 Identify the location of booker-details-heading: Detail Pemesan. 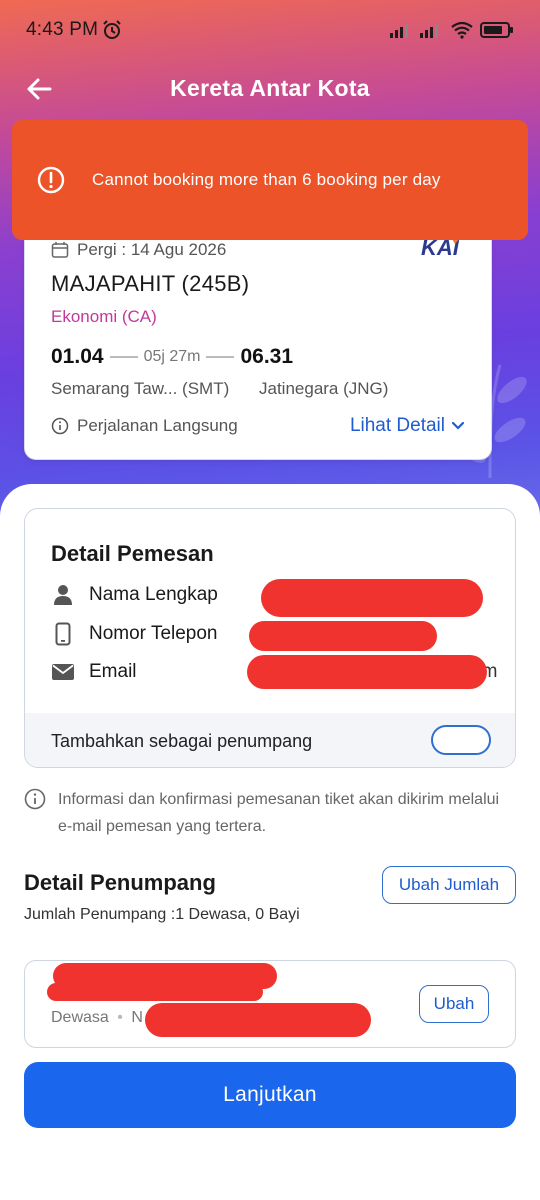
(132, 553).